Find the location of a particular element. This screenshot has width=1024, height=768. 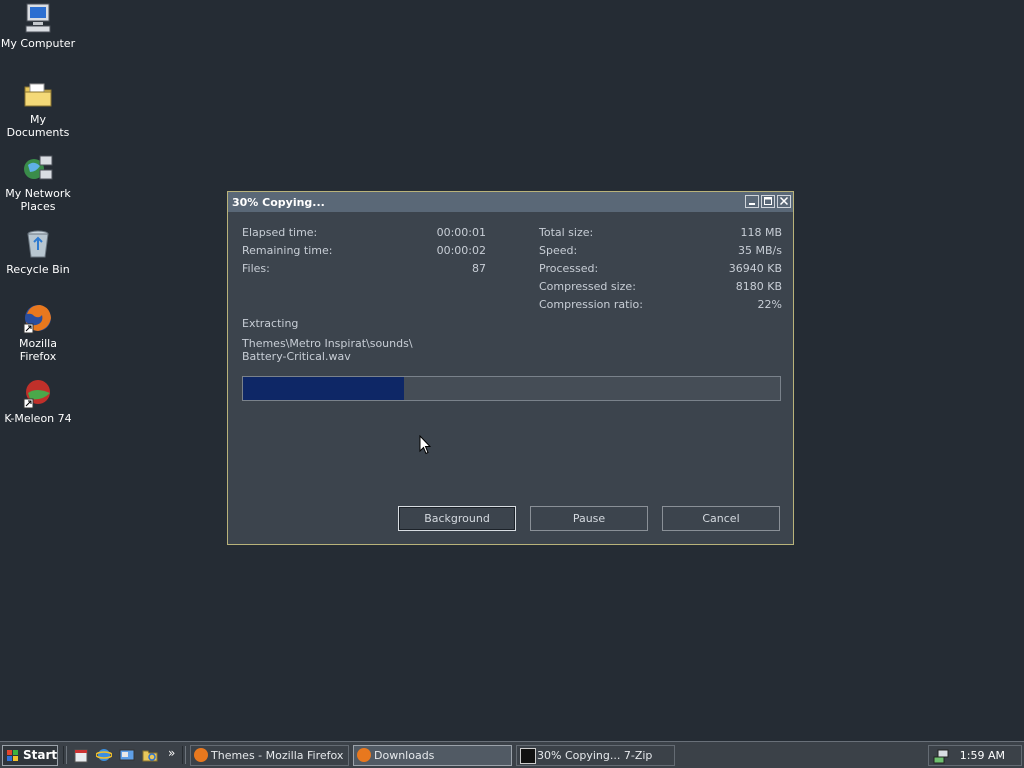

background-button: Background is located at coordinates (457, 518).